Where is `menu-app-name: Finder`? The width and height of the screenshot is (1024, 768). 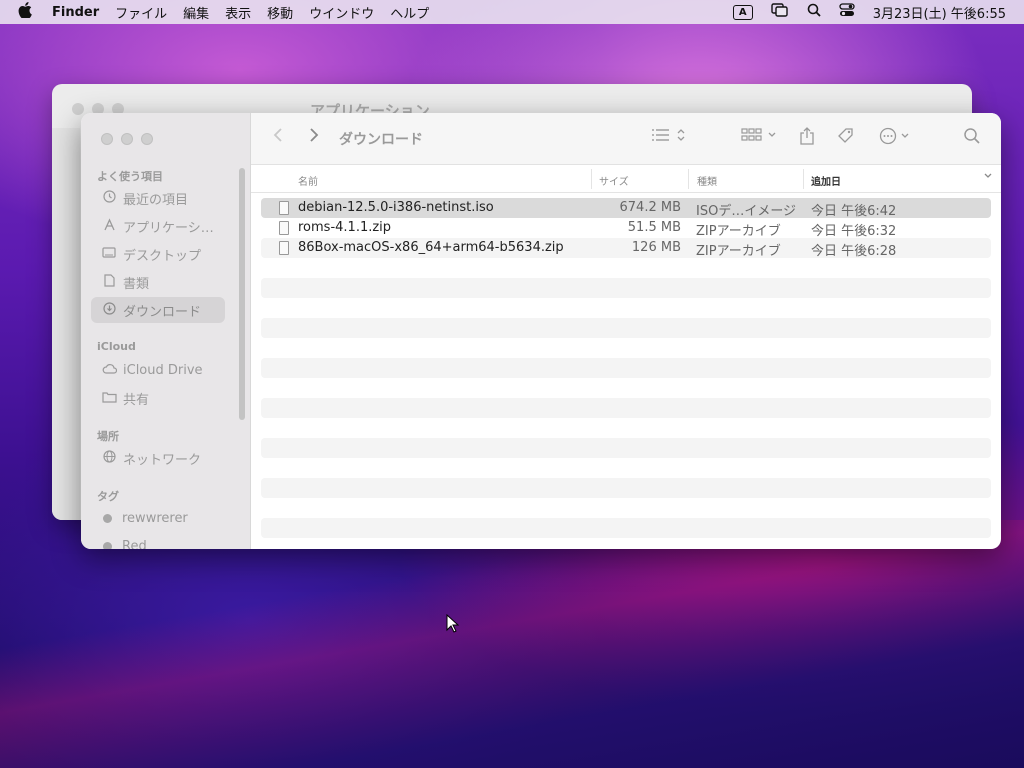 menu-app-name: Finder is located at coordinates (75, 12).